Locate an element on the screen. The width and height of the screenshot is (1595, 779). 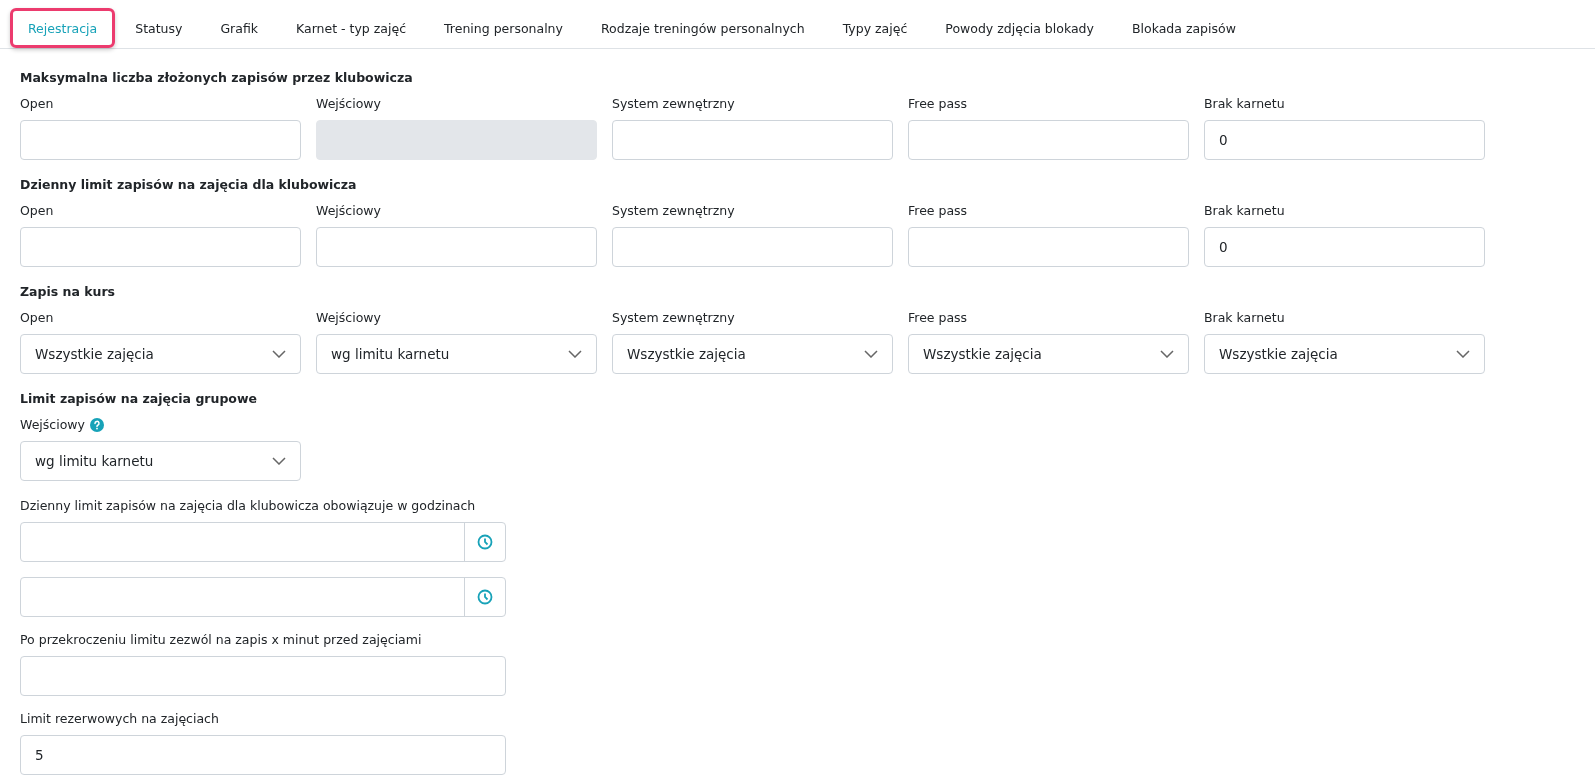
tab: Rodzaje treningów personalnych is located at coordinates (702, 28).